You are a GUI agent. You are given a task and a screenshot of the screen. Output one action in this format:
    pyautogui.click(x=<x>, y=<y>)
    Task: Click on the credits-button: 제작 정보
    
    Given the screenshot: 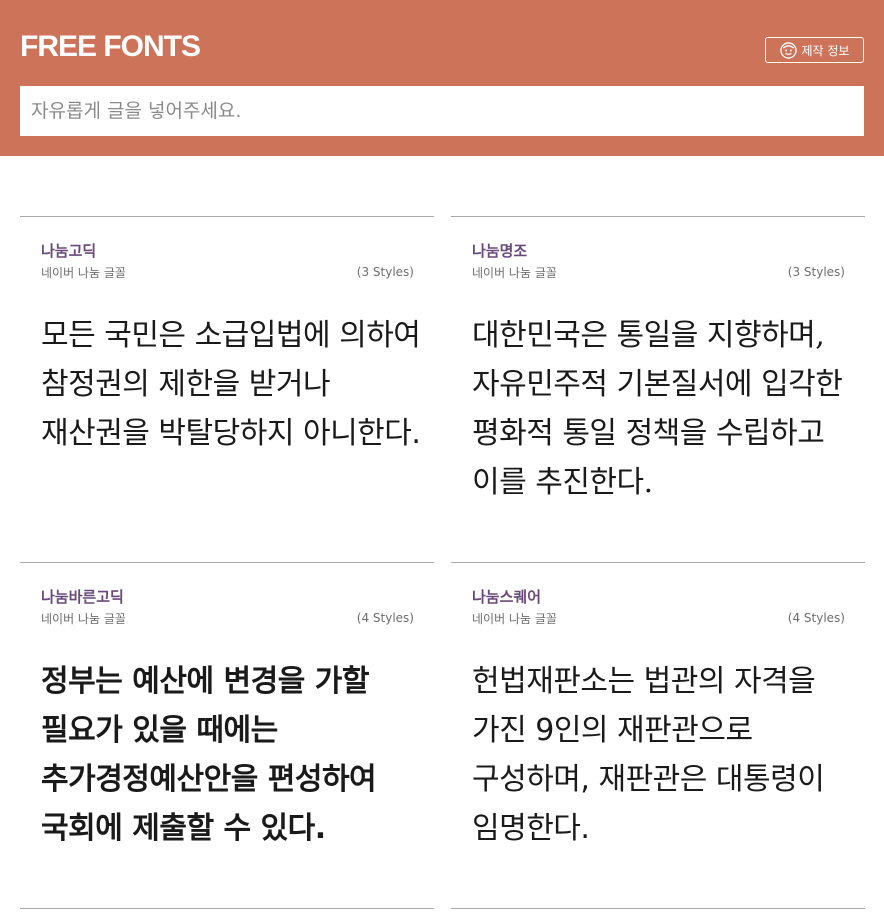 What is the action you would take?
    pyautogui.click(x=814, y=50)
    